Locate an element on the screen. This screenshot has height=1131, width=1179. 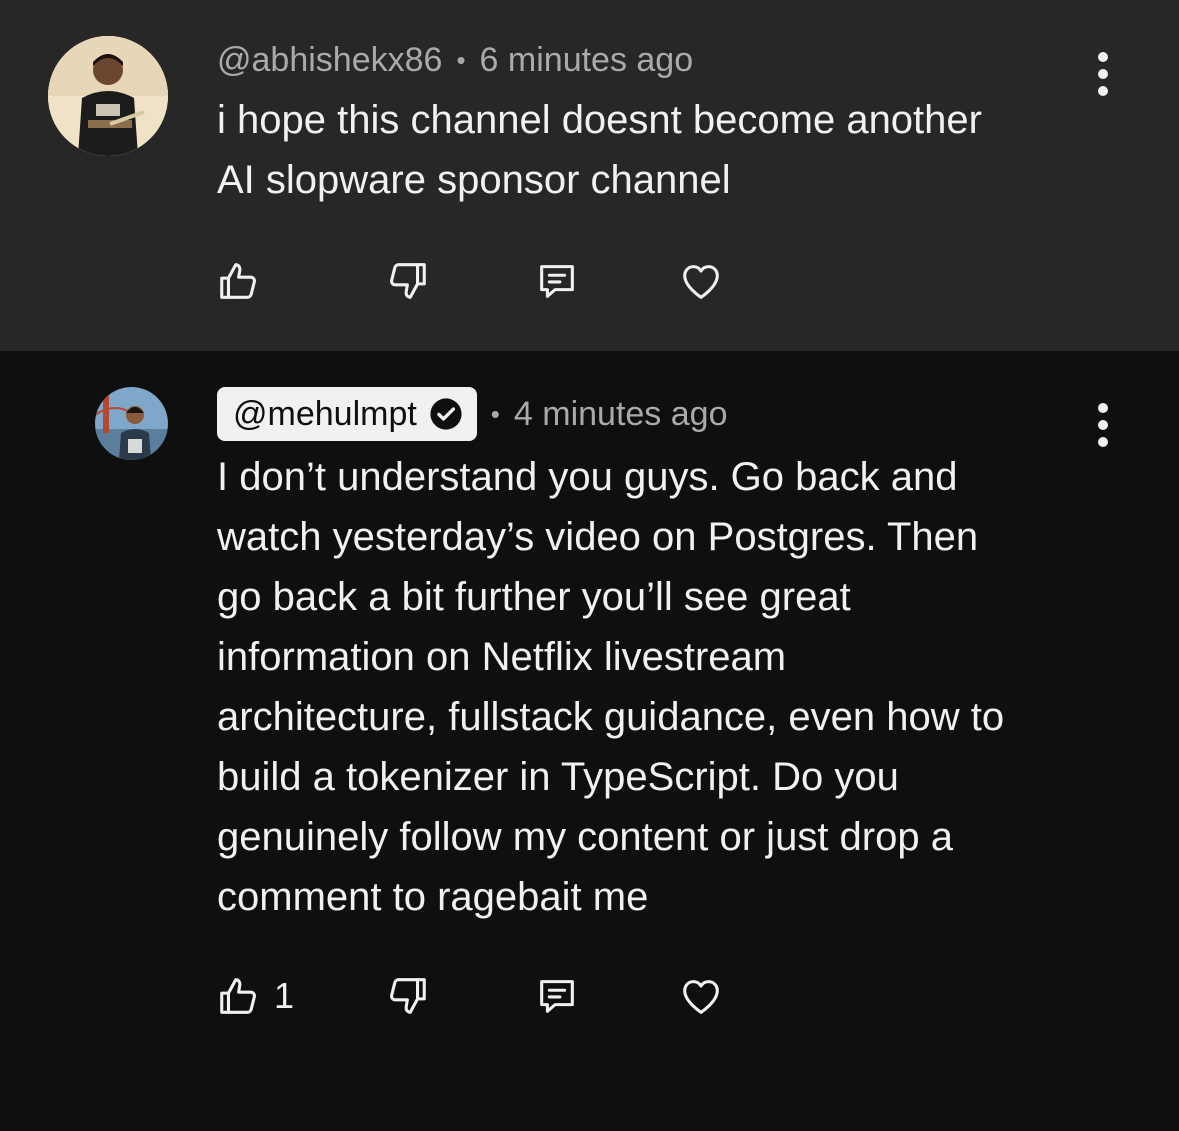
comment-author: @mehulmpt is located at coordinates (325, 414).